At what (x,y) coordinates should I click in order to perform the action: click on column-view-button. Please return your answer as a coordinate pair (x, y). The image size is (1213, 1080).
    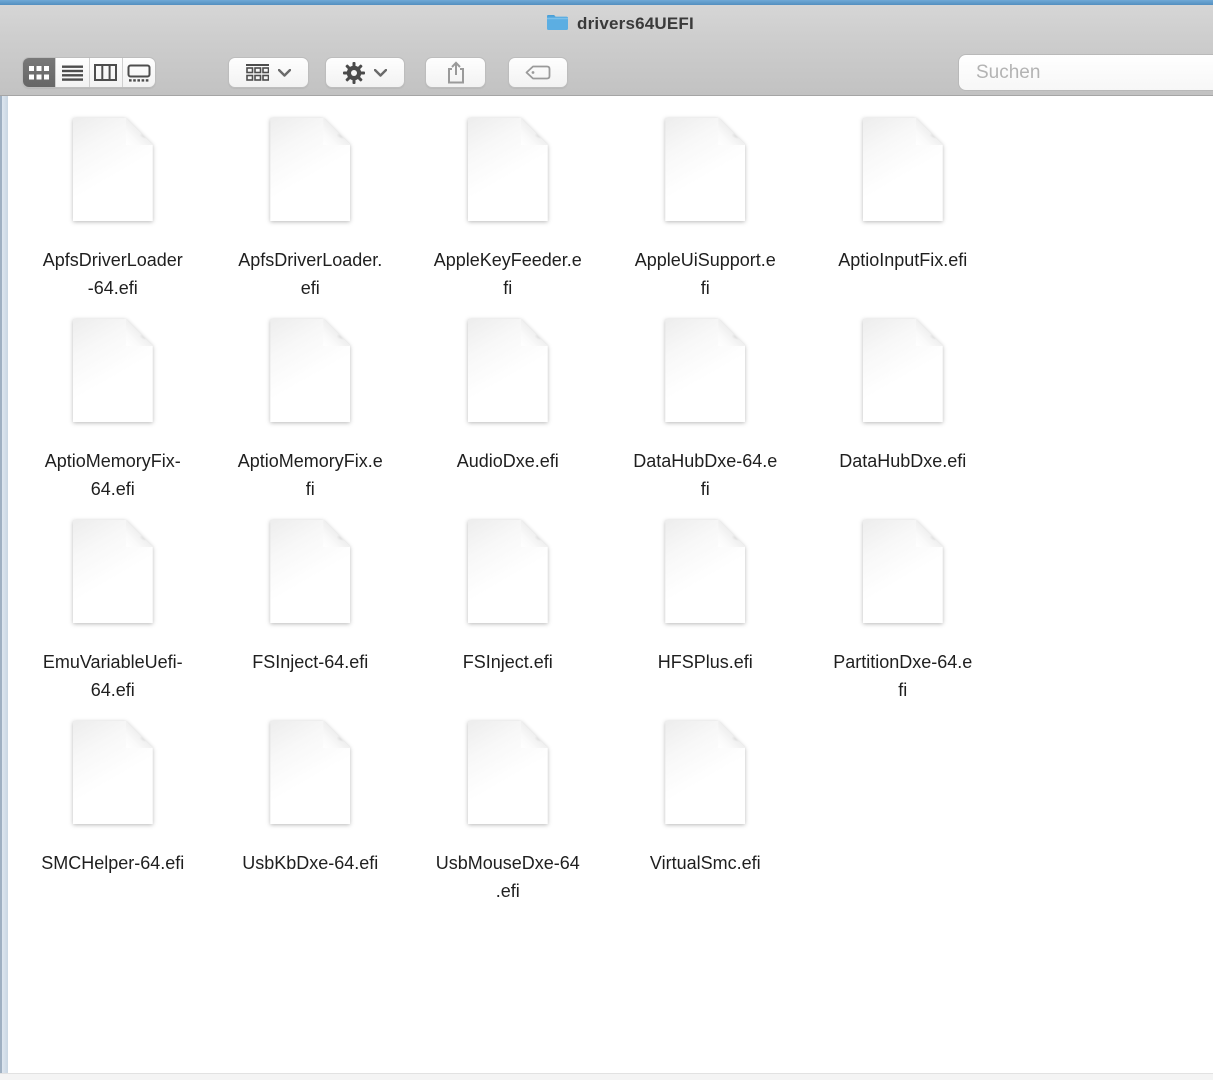
    Looking at the image, I should click on (106, 72).